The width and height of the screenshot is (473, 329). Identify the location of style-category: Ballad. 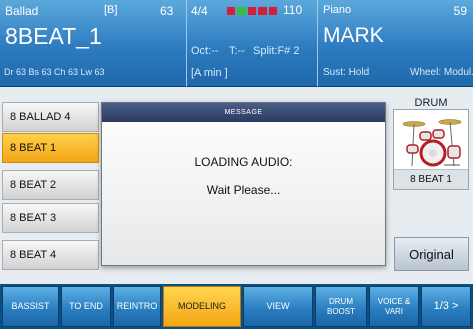
(22, 11).